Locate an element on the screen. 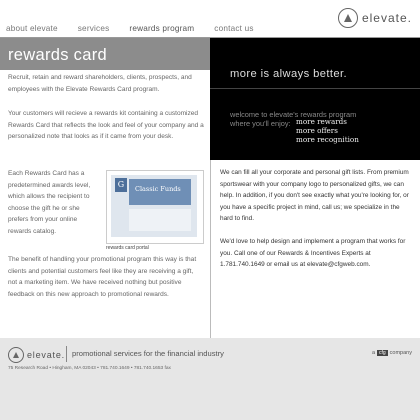 This screenshot has height=420, width=420. card-screen: G Classic Funds is located at coordinates (154, 206).